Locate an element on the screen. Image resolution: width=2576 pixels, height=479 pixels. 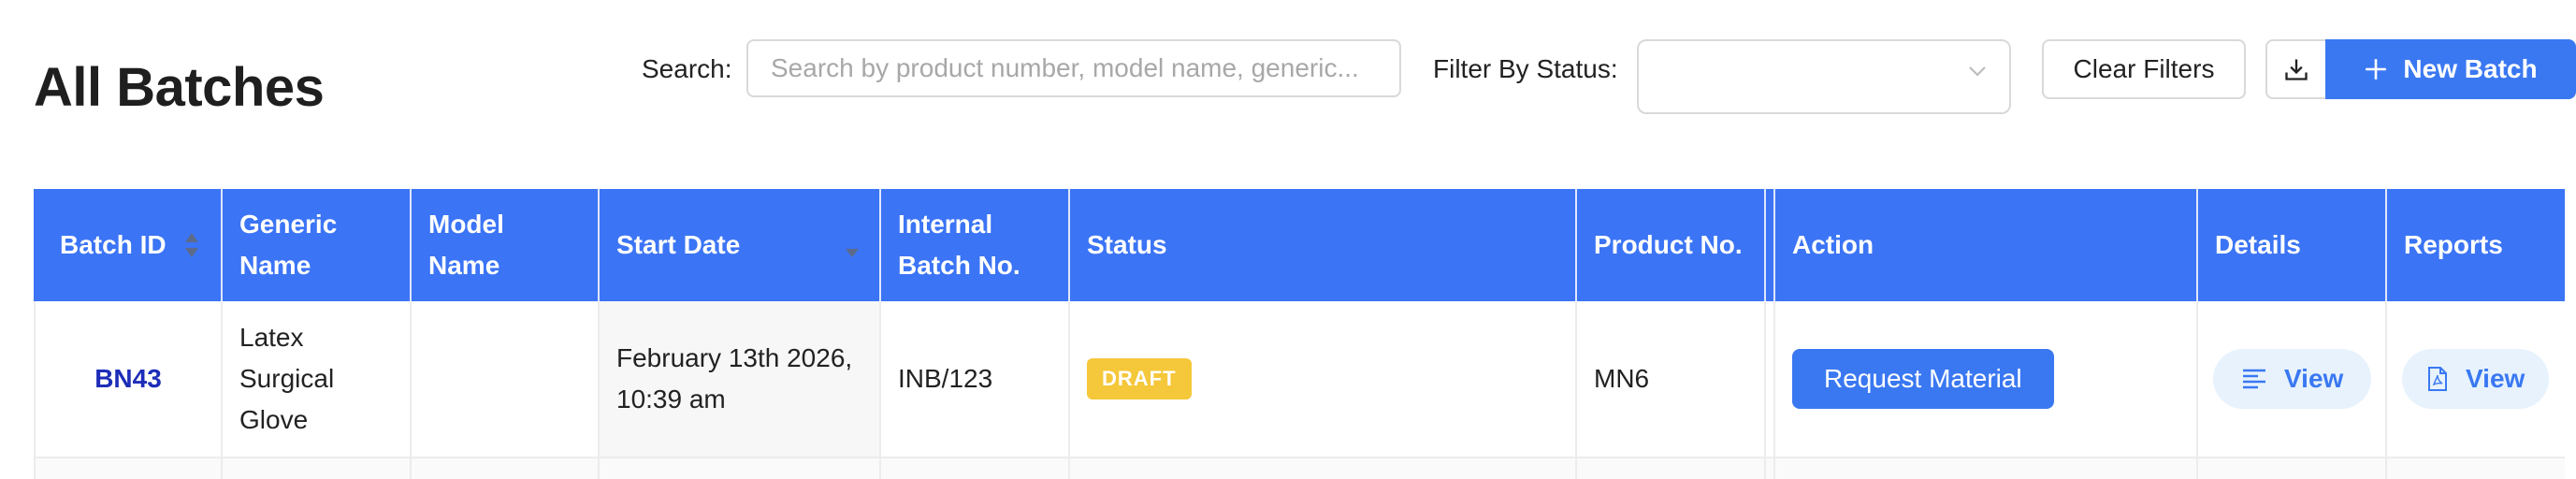
table-row-details: View is located at coordinates (2292, 379).